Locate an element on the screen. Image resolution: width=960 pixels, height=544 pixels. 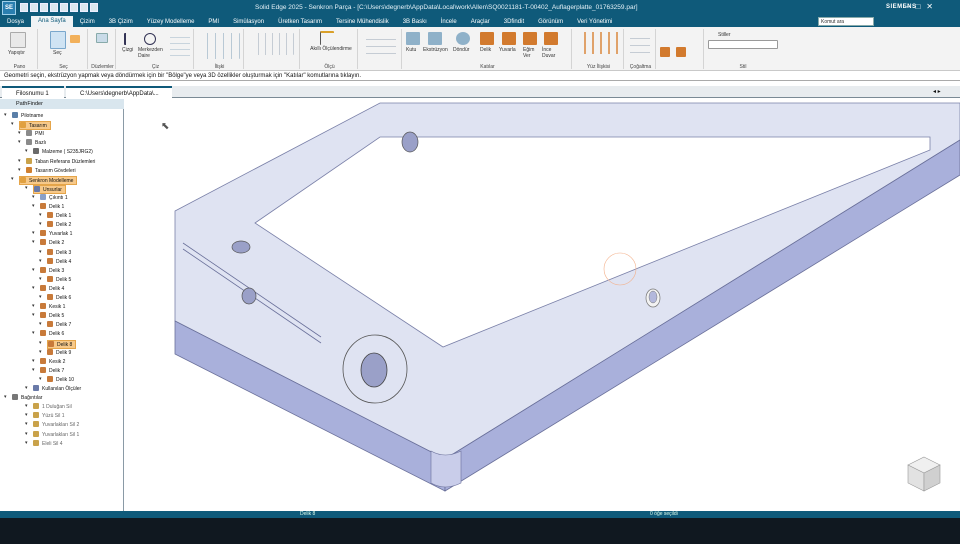
doc-tab-nav: ◂ ▸ is located at coordinates (937, 91).